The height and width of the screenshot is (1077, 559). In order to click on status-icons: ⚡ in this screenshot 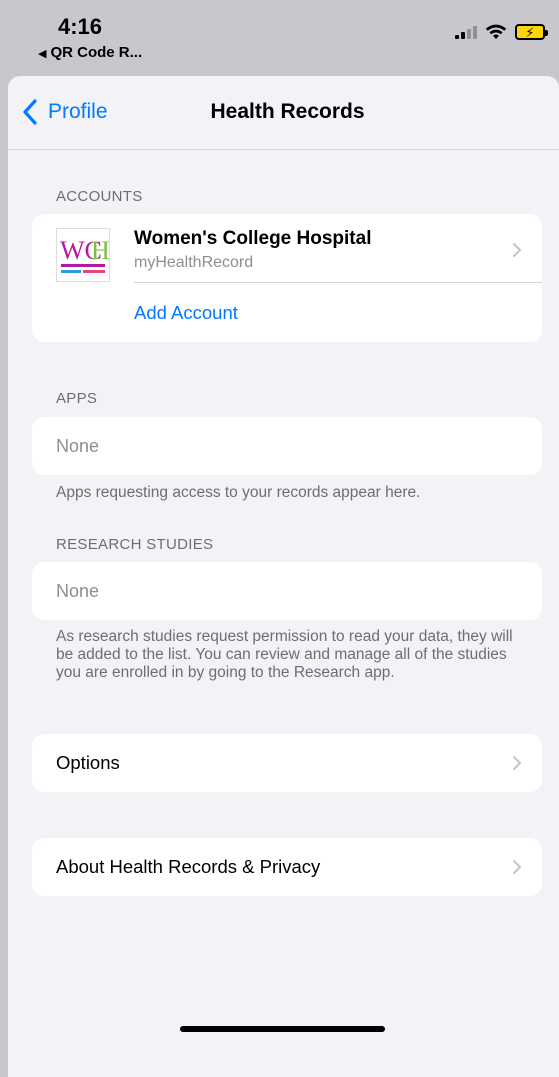, I will do `click(501, 32)`.